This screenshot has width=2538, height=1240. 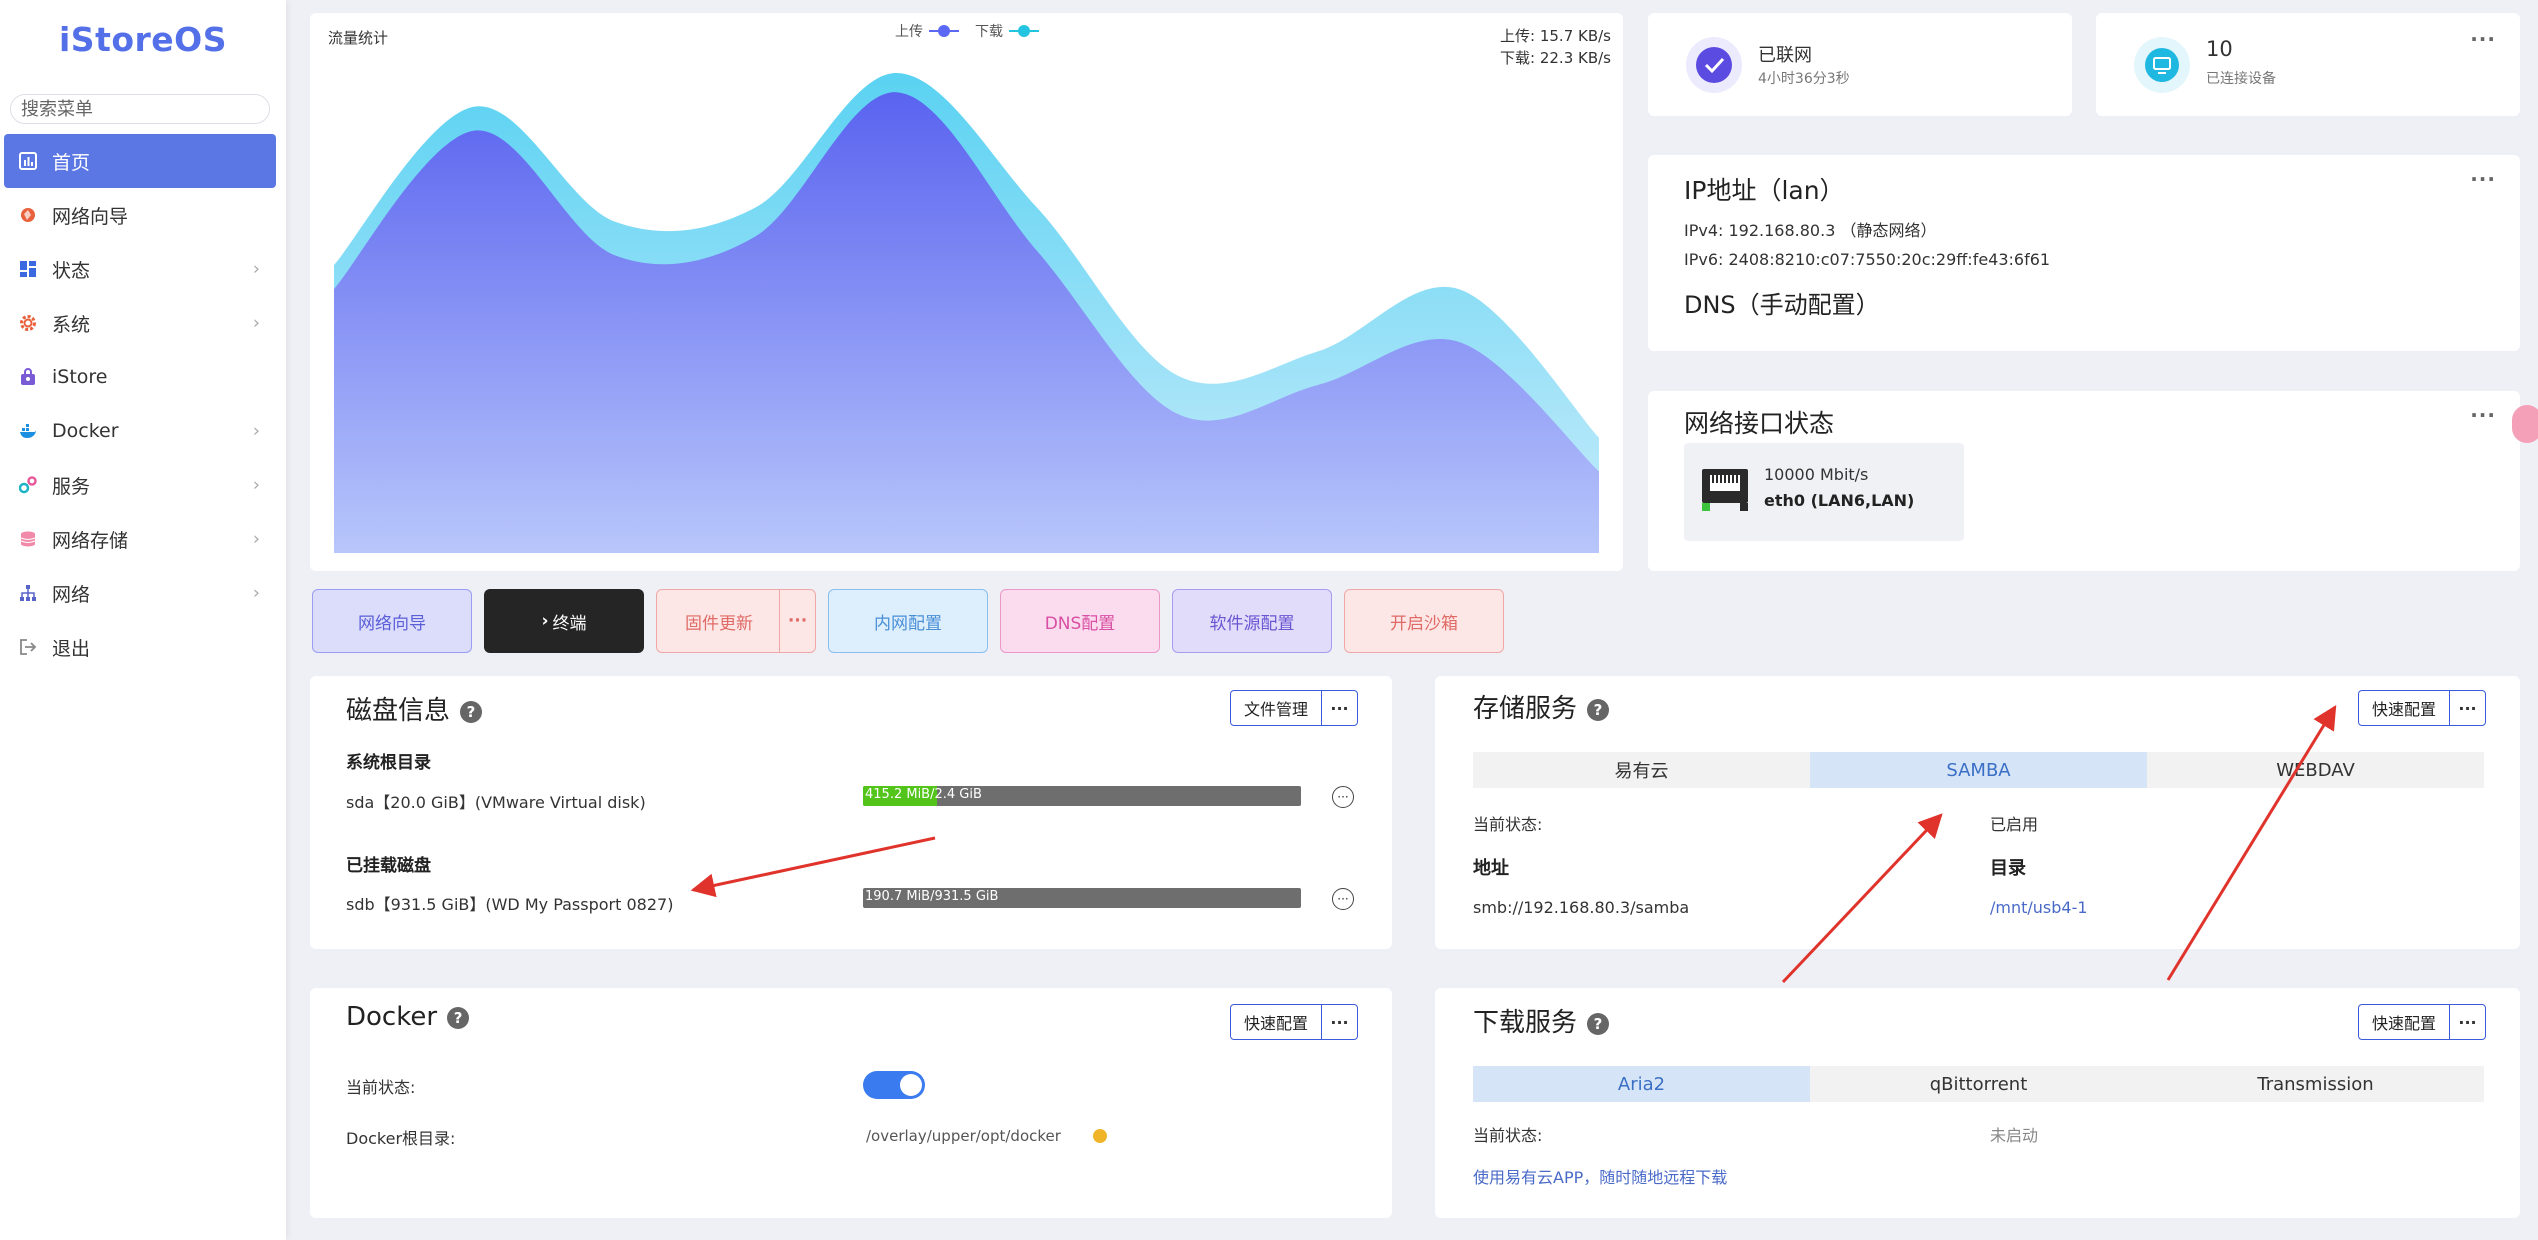 I want to click on ethernet-port-item: 10000 Mbit/s eth0 (LAN6,LAN), so click(x=1824, y=492).